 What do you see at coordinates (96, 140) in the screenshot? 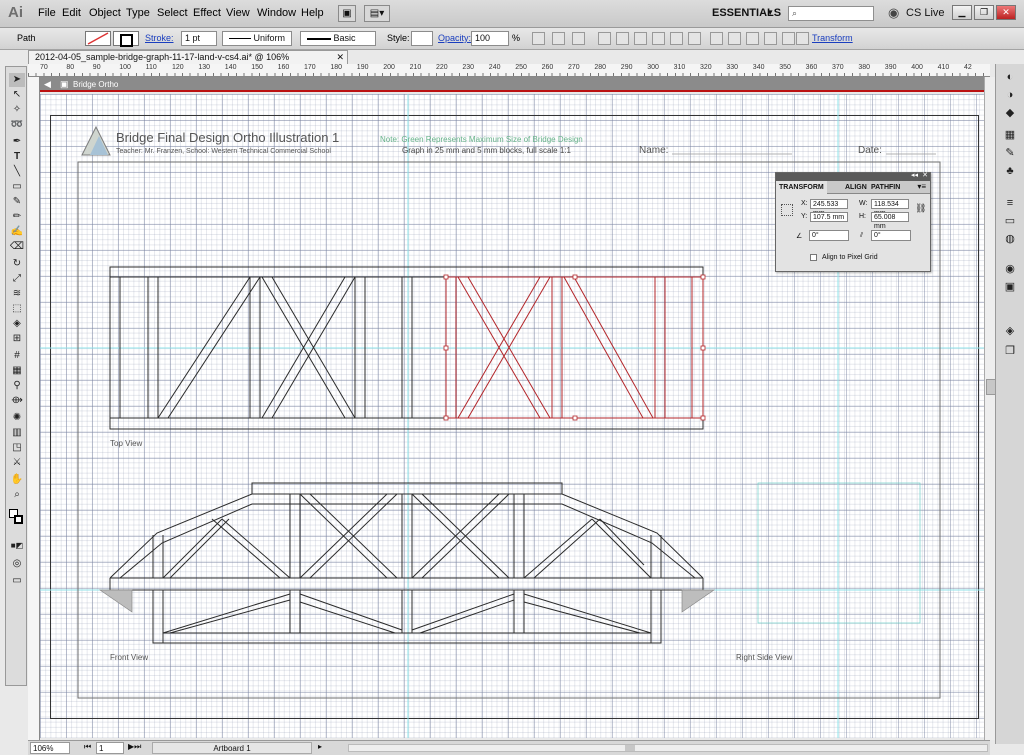
I see `school-logo` at bounding box center [96, 140].